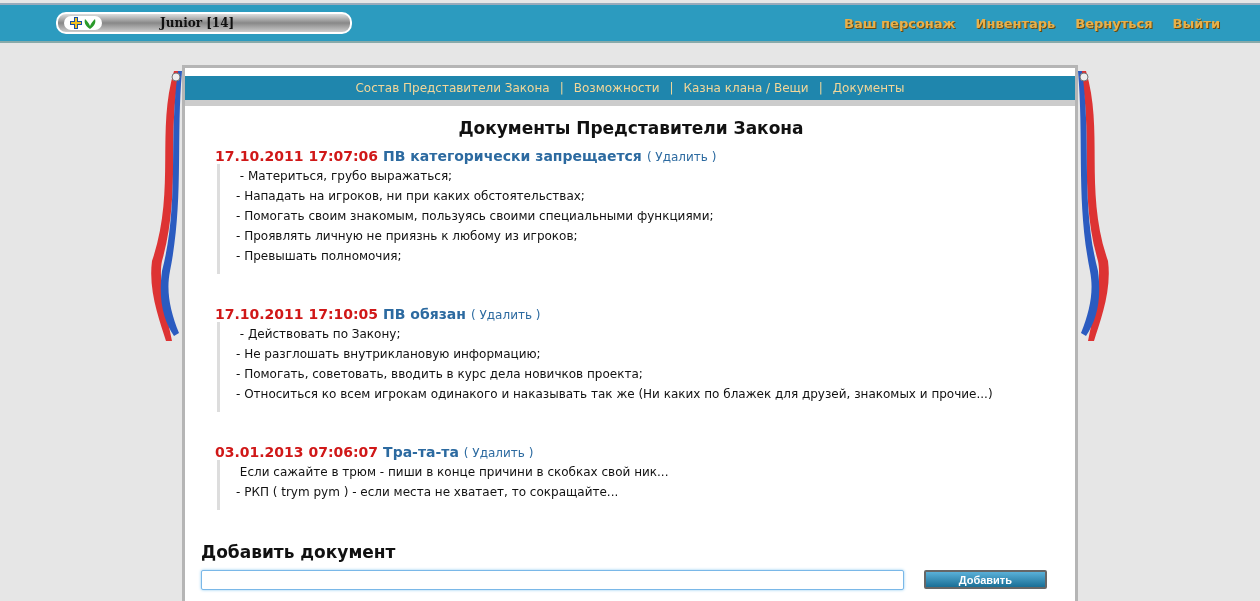 Image resolution: width=1260 pixels, height=601 pixels. What do you see at coordinates (985, 579) in the screenshot?
I see `add-button: Добавить` at bounding box center [985, 579].